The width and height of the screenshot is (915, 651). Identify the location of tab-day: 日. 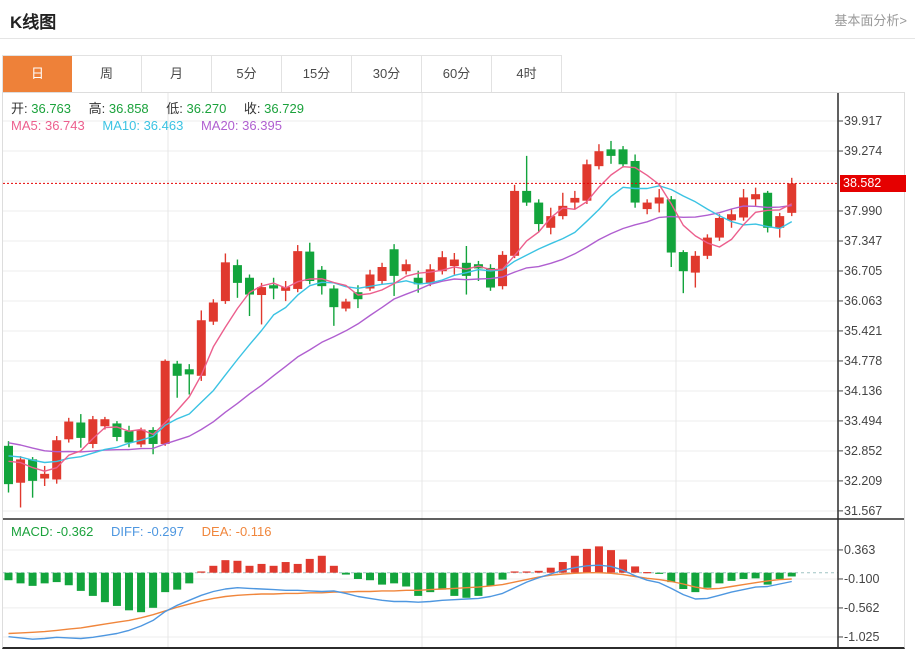
(37, 74).